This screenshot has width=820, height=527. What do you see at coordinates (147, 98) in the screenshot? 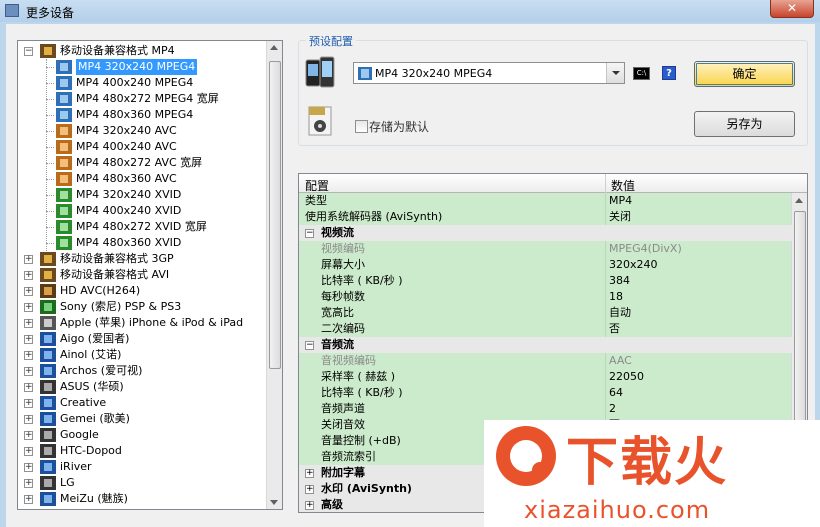
I see `tree-item-label: MP4 480x272 MPEG4 宽屏` at bounding box center [147, 98].